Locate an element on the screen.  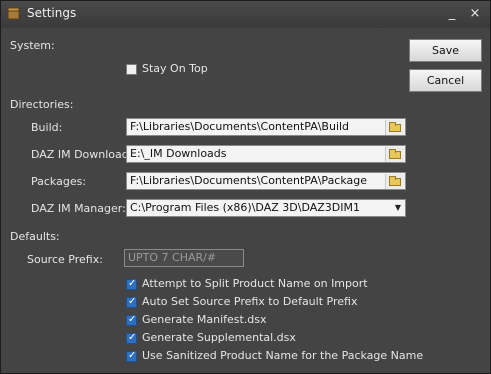
packages-path-value: F:\Libraries\Documents\ContentPA\Package is located at coordinates (249, 180).